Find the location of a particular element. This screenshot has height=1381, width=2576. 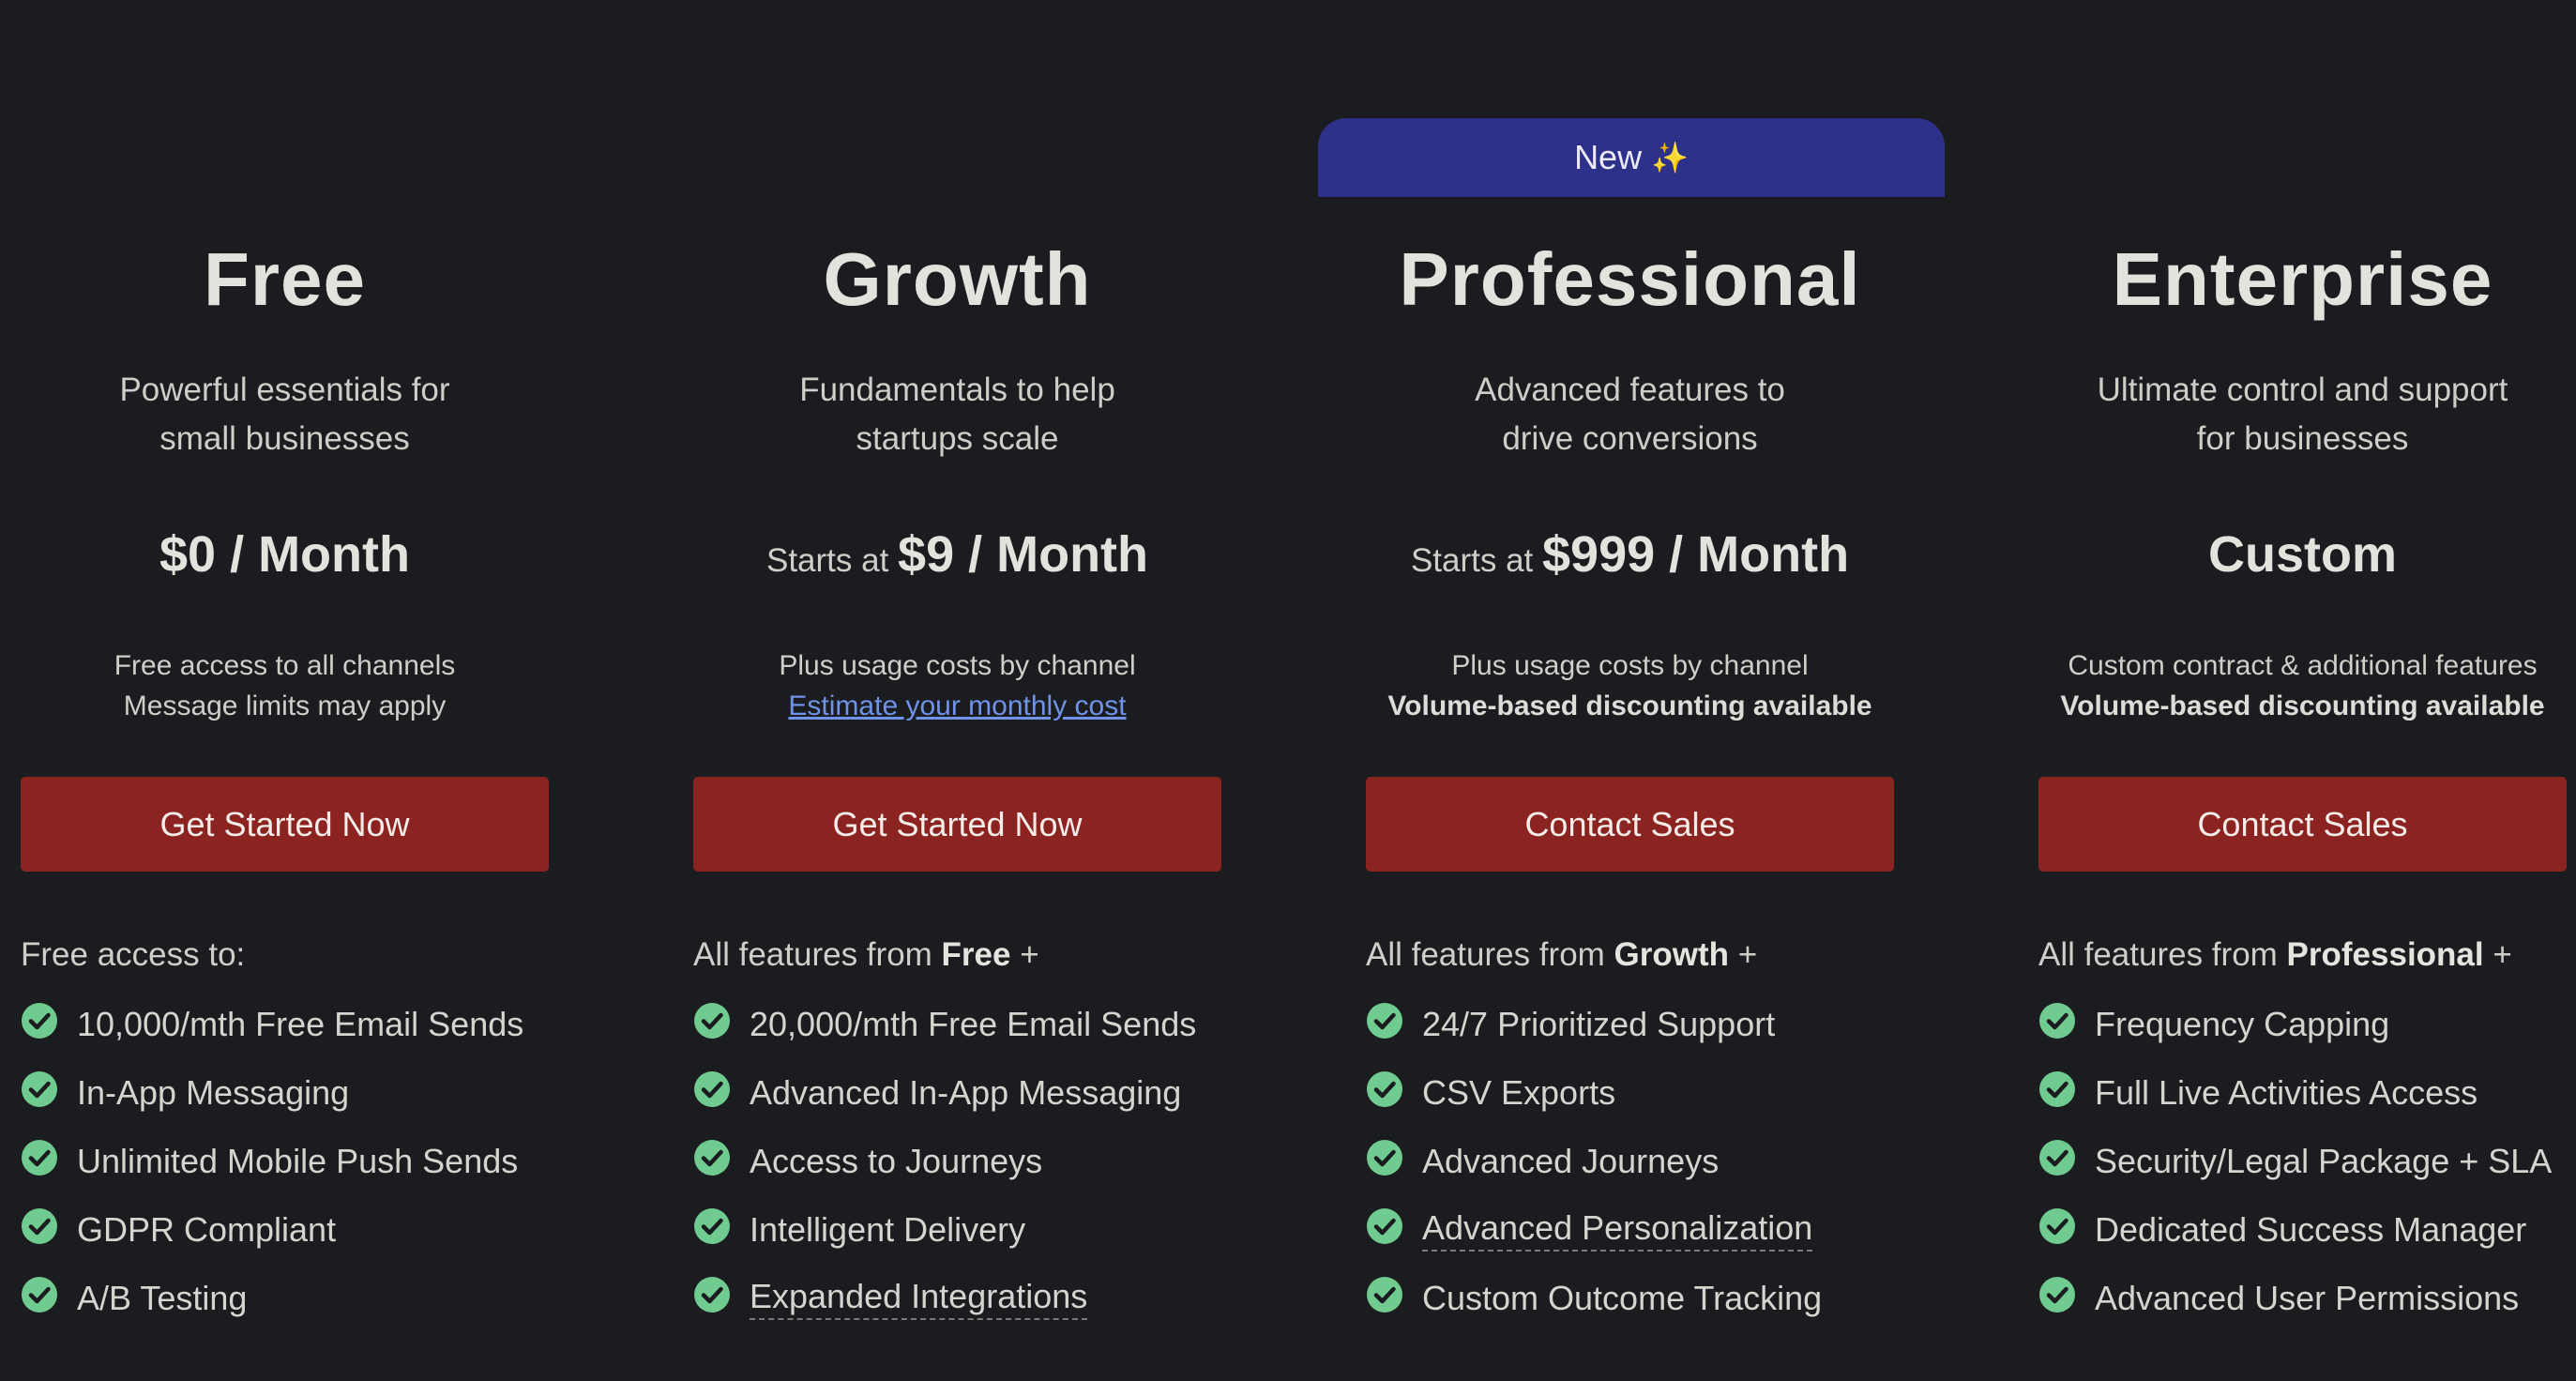

feature-item: Dedicated Success Manager is located at coordinates (2295, 1229).